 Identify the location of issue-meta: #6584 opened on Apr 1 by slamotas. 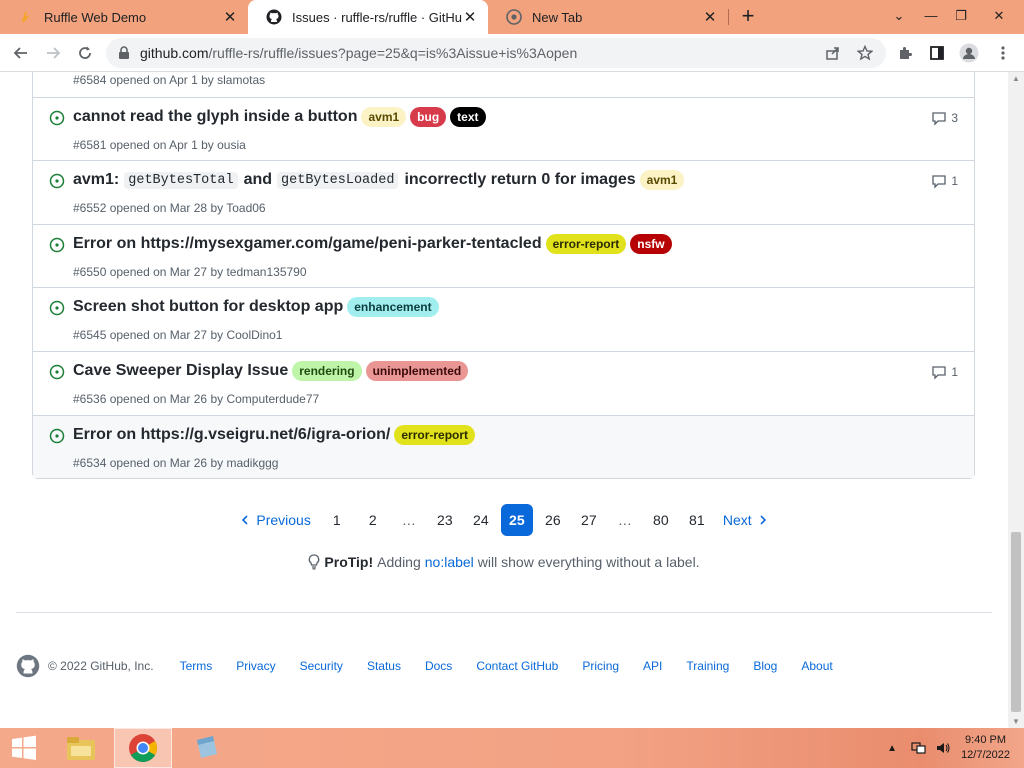
(169, 80).